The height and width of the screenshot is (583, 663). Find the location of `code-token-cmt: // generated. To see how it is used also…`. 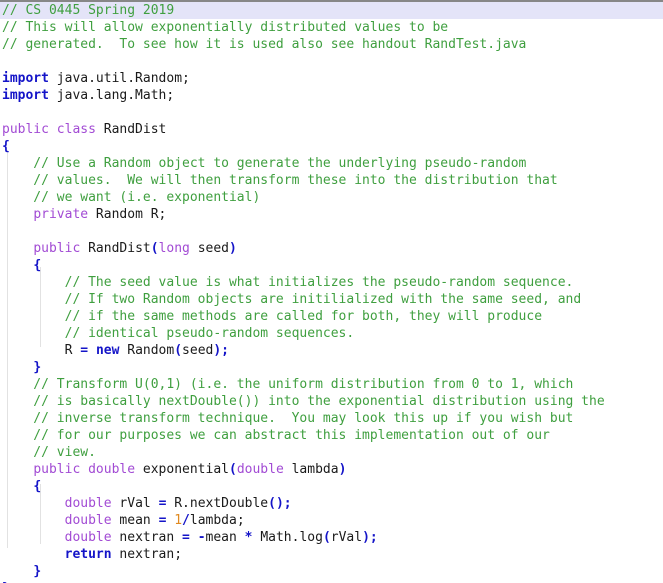

code-token-cmt: // generated. To see how it is used also… is located at coordinates (264, 44).